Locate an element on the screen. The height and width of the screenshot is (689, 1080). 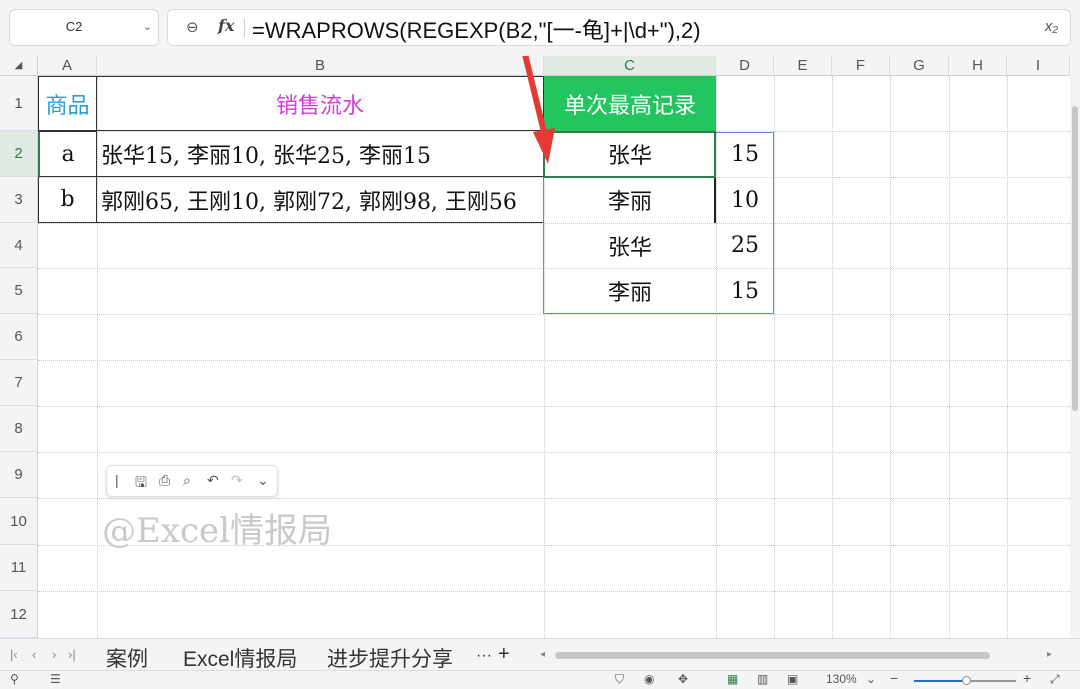
formula-text: =WRAPROWS(REGEXP(B2,"[一-龟]+|\d+"),2) is located at coordinates (476, 29).